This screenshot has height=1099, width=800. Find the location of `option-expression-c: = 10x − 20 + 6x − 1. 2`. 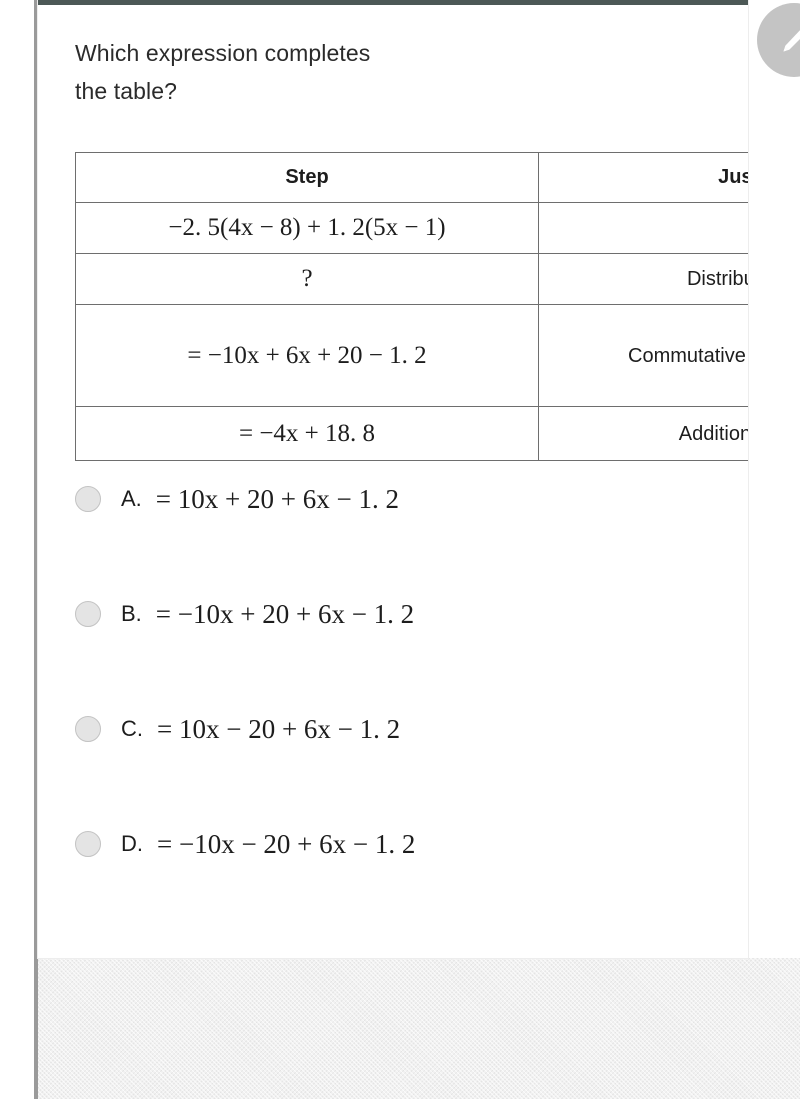

option-expression-c: = 10x − 20 + 6x − 1. 2 is located at coordinates (279, 728).